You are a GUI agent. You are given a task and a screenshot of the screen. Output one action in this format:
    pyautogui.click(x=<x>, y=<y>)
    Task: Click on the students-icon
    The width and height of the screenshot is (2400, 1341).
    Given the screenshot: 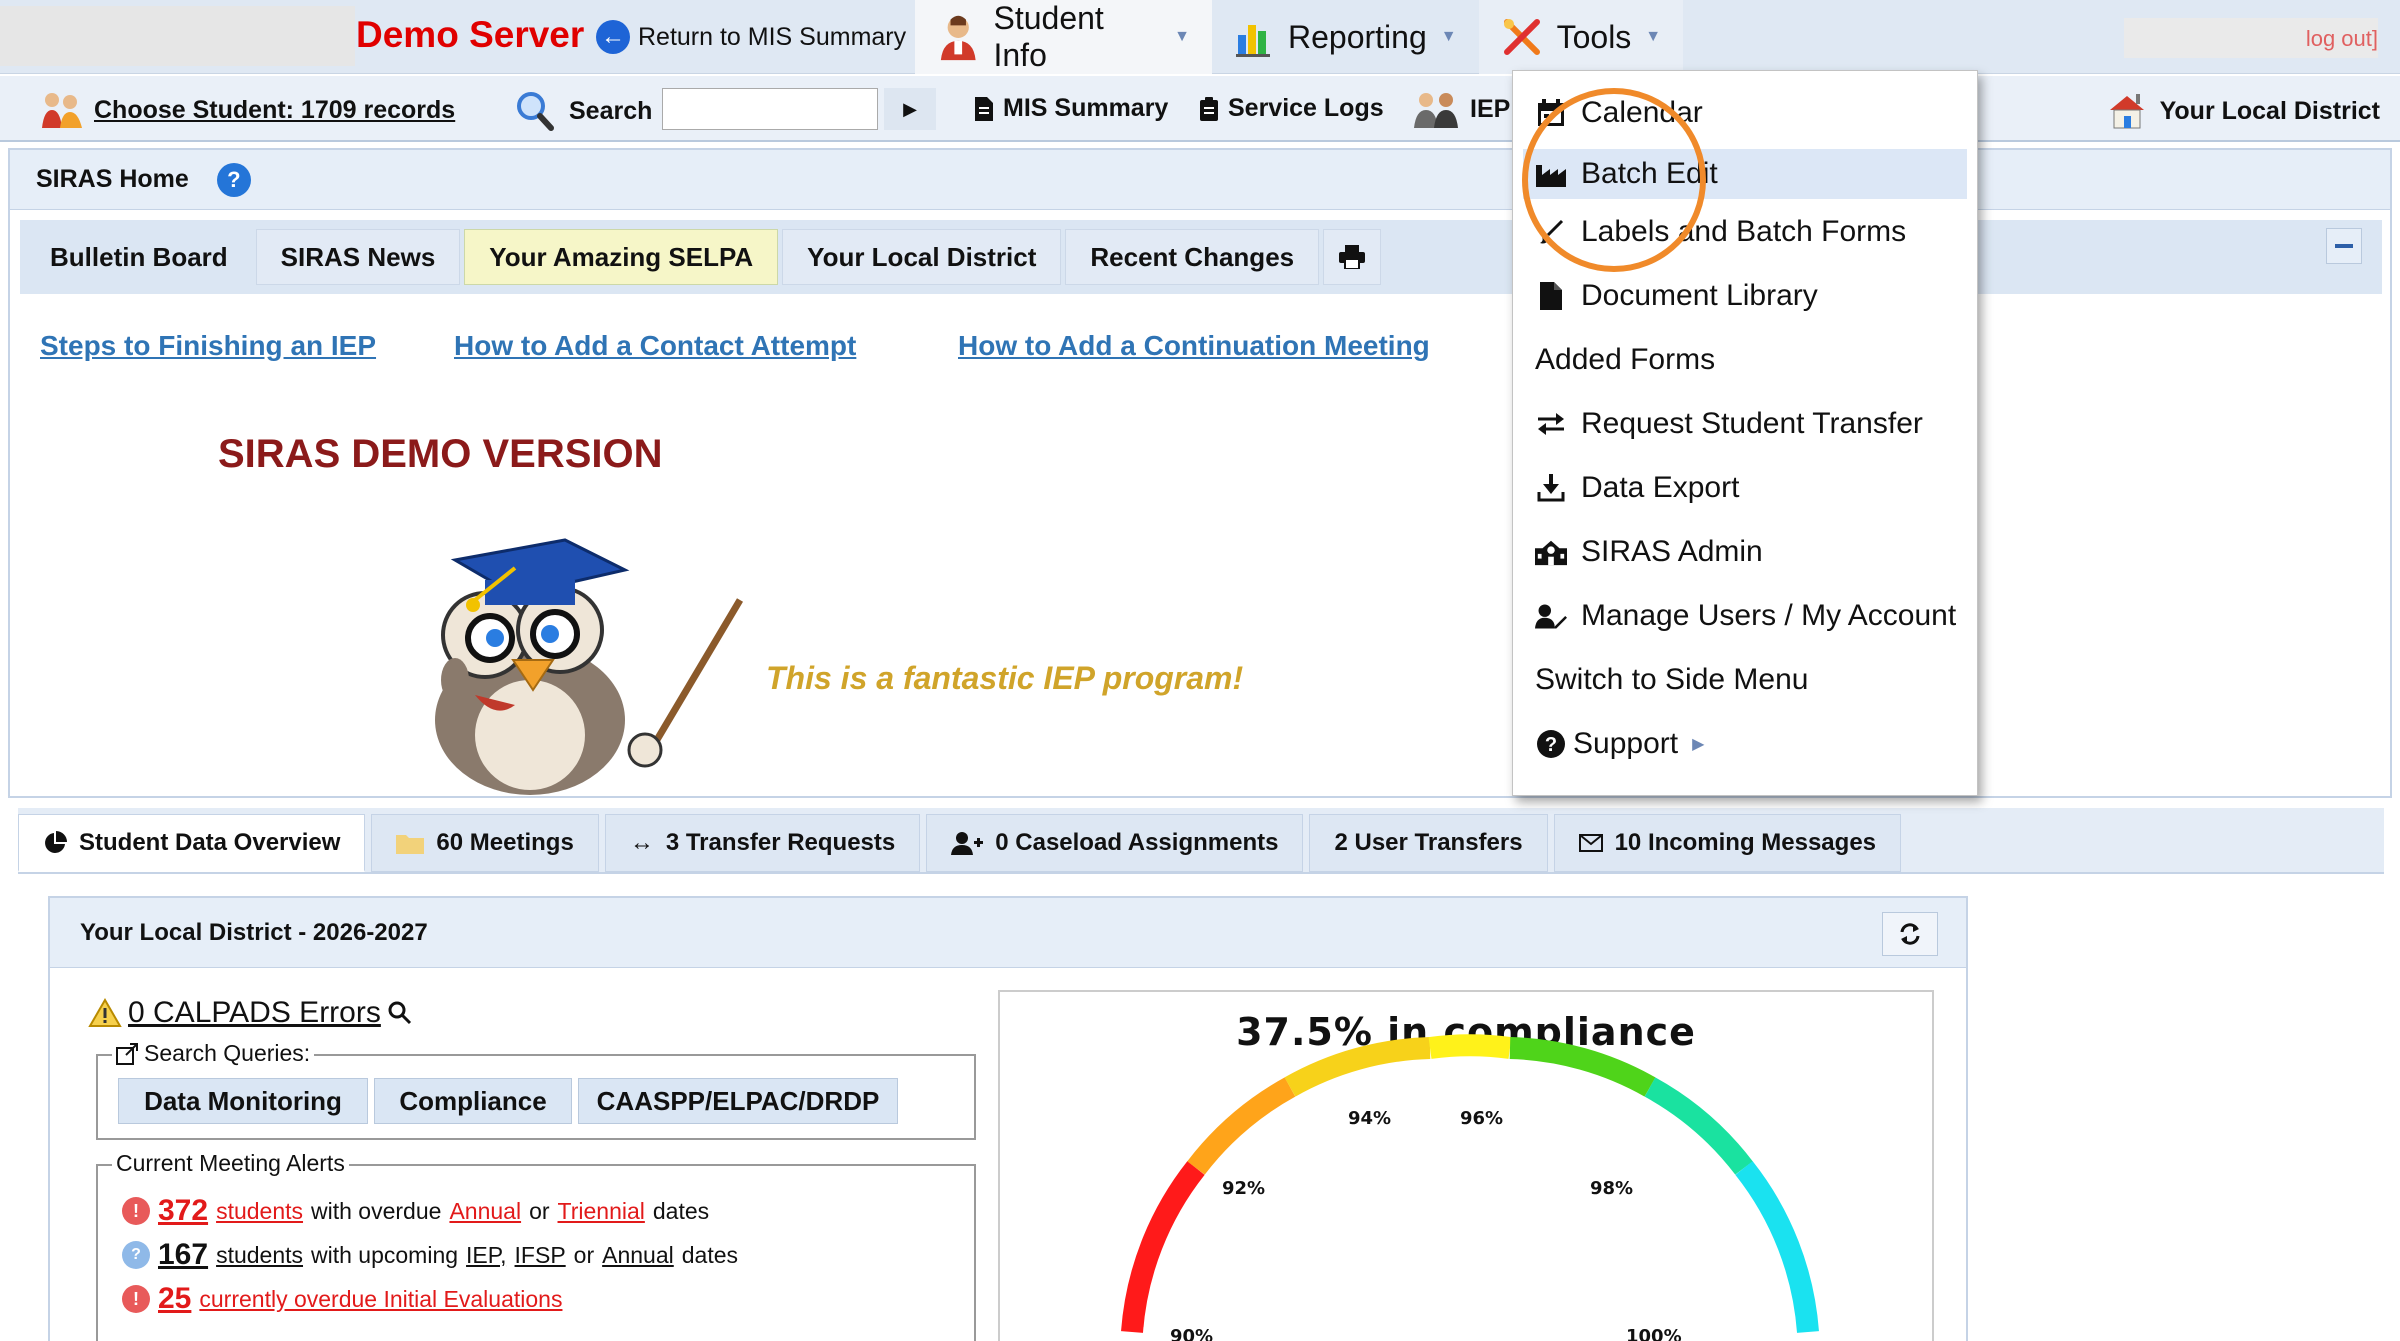 What is the action you would take?
    pyautogui.click(x=62, y=110)
    